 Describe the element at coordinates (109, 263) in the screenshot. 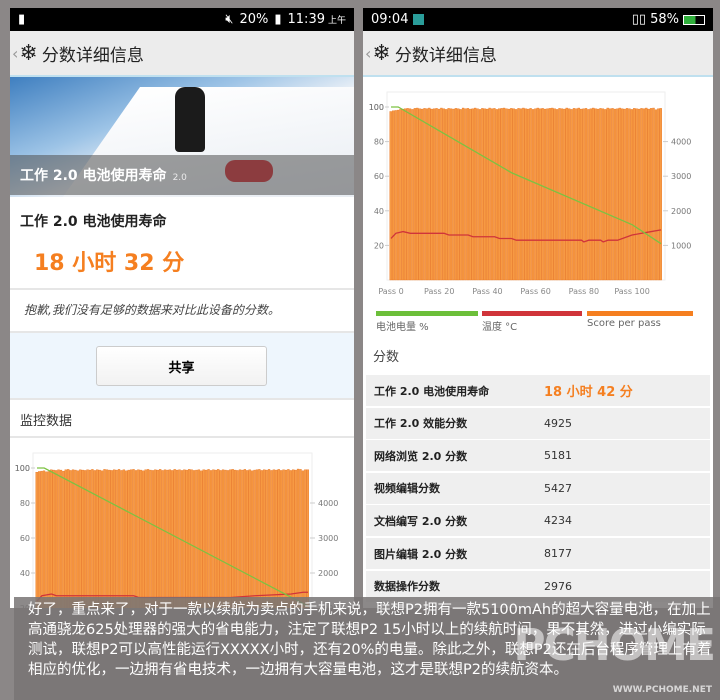

I see `result-value: 18 小时 32 分` at that location.